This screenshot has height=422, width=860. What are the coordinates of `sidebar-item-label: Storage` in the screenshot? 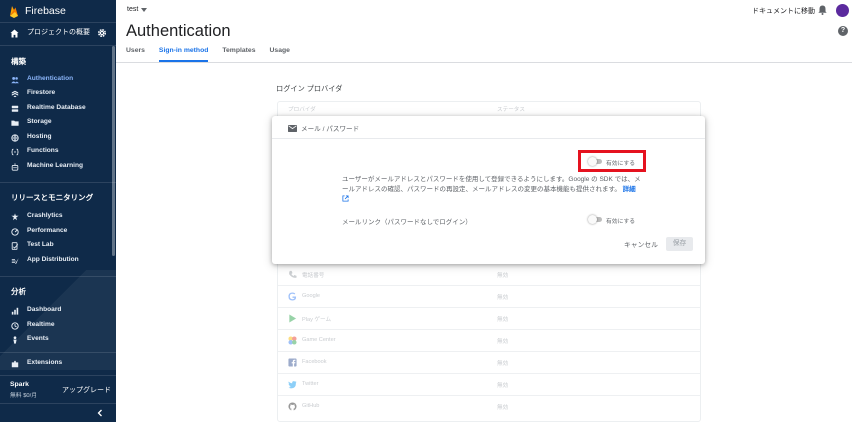 It's located at (39, 121).